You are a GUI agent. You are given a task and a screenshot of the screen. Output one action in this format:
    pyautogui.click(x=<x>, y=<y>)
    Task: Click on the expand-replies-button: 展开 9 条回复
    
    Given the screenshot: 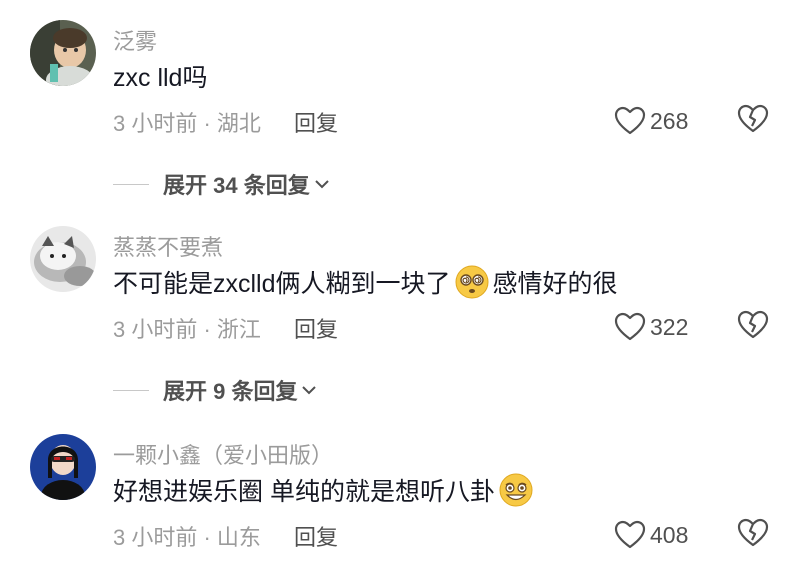 What is the action you would take?
    pyautogui.click(x=215, y=390)
    